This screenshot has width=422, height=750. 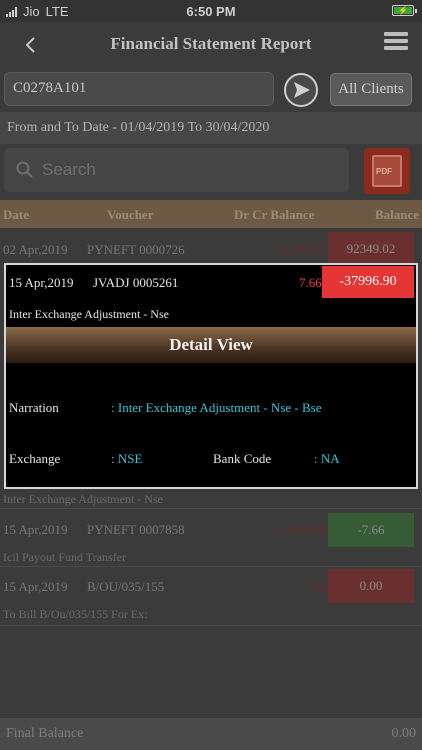 I want to click on status-bar: Jio LTE 6:50 PM ⚡, so click(x=211, y=11).